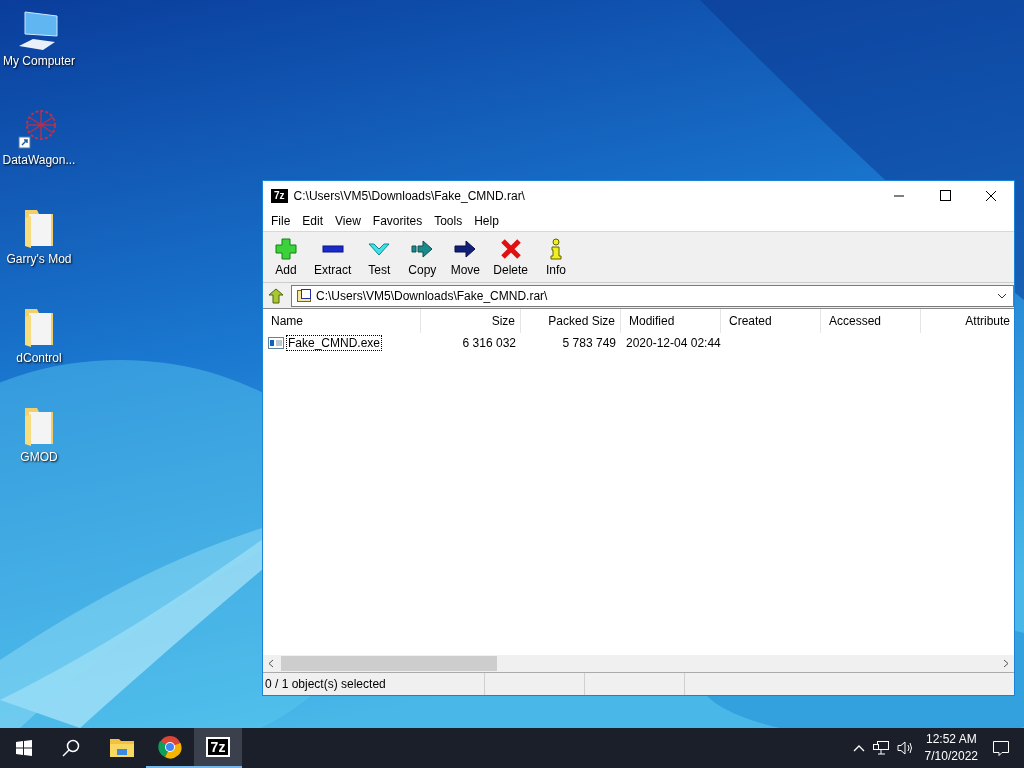  I want to click on menu-item: Tools, so click(448, 221).